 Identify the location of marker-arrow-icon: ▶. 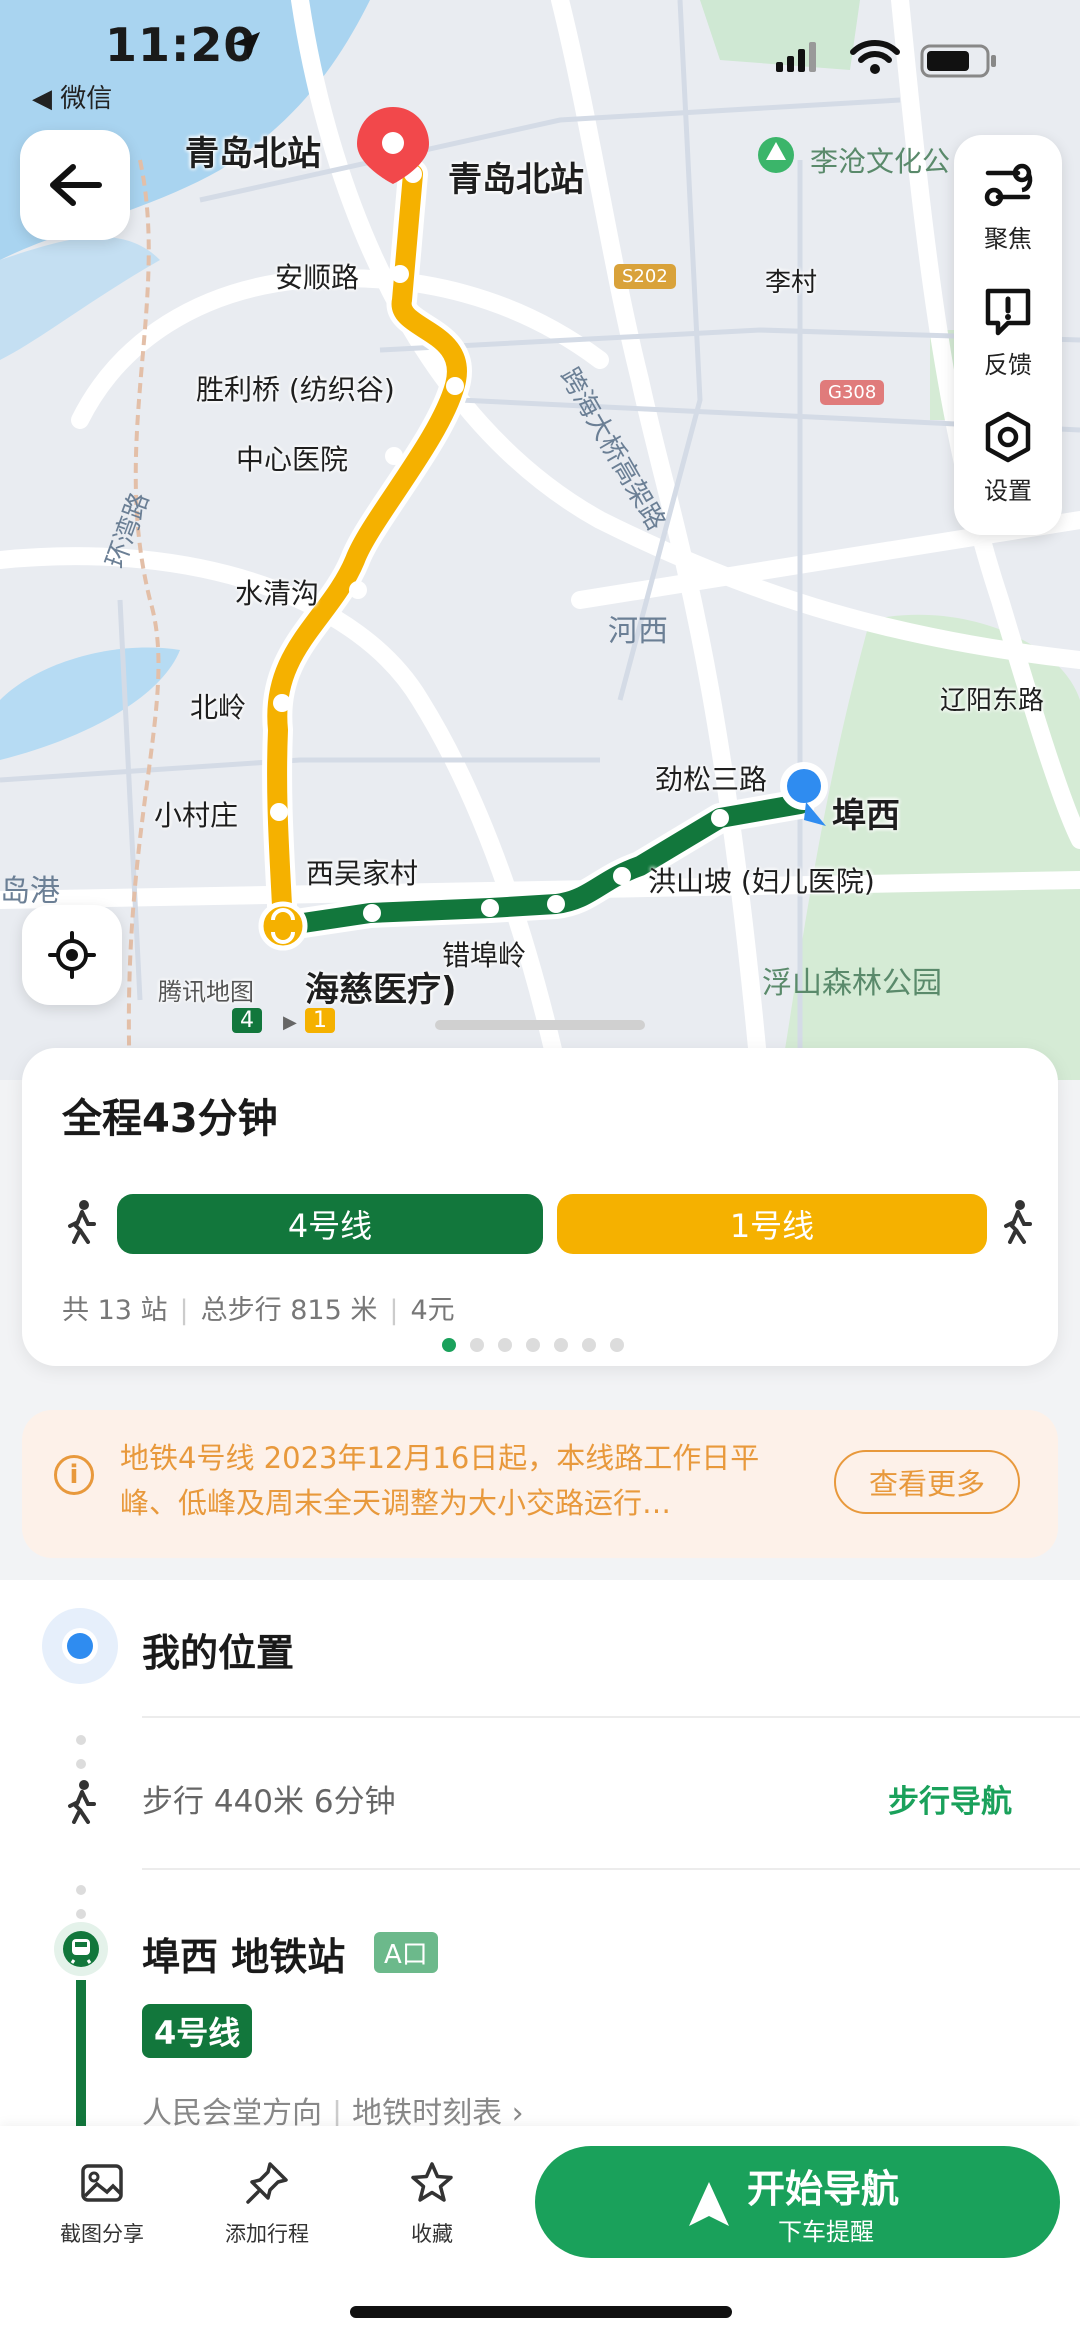
(290, 1022).